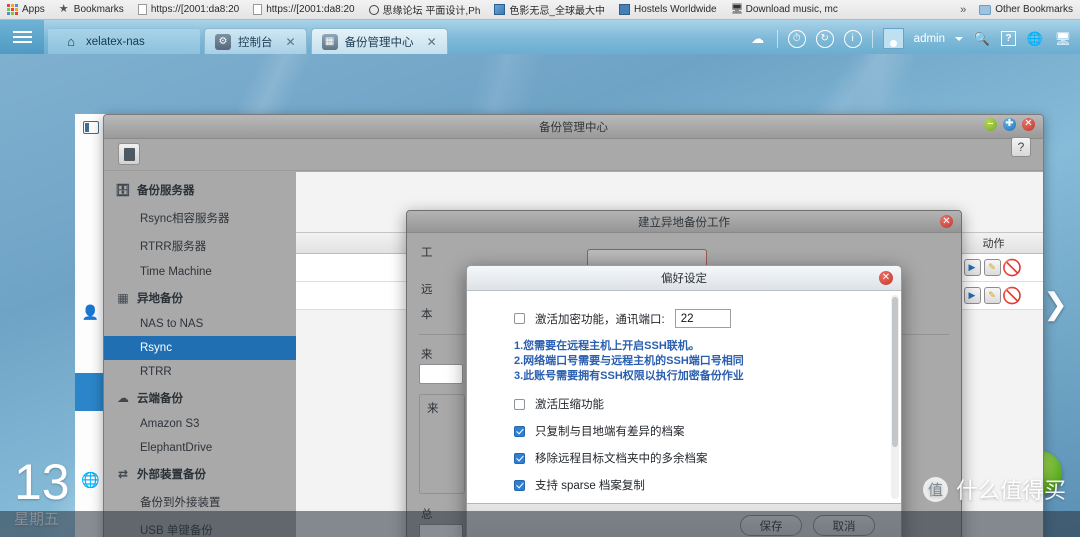  I want to click on compression-label: 激活压缩功能, so click(569, 405).